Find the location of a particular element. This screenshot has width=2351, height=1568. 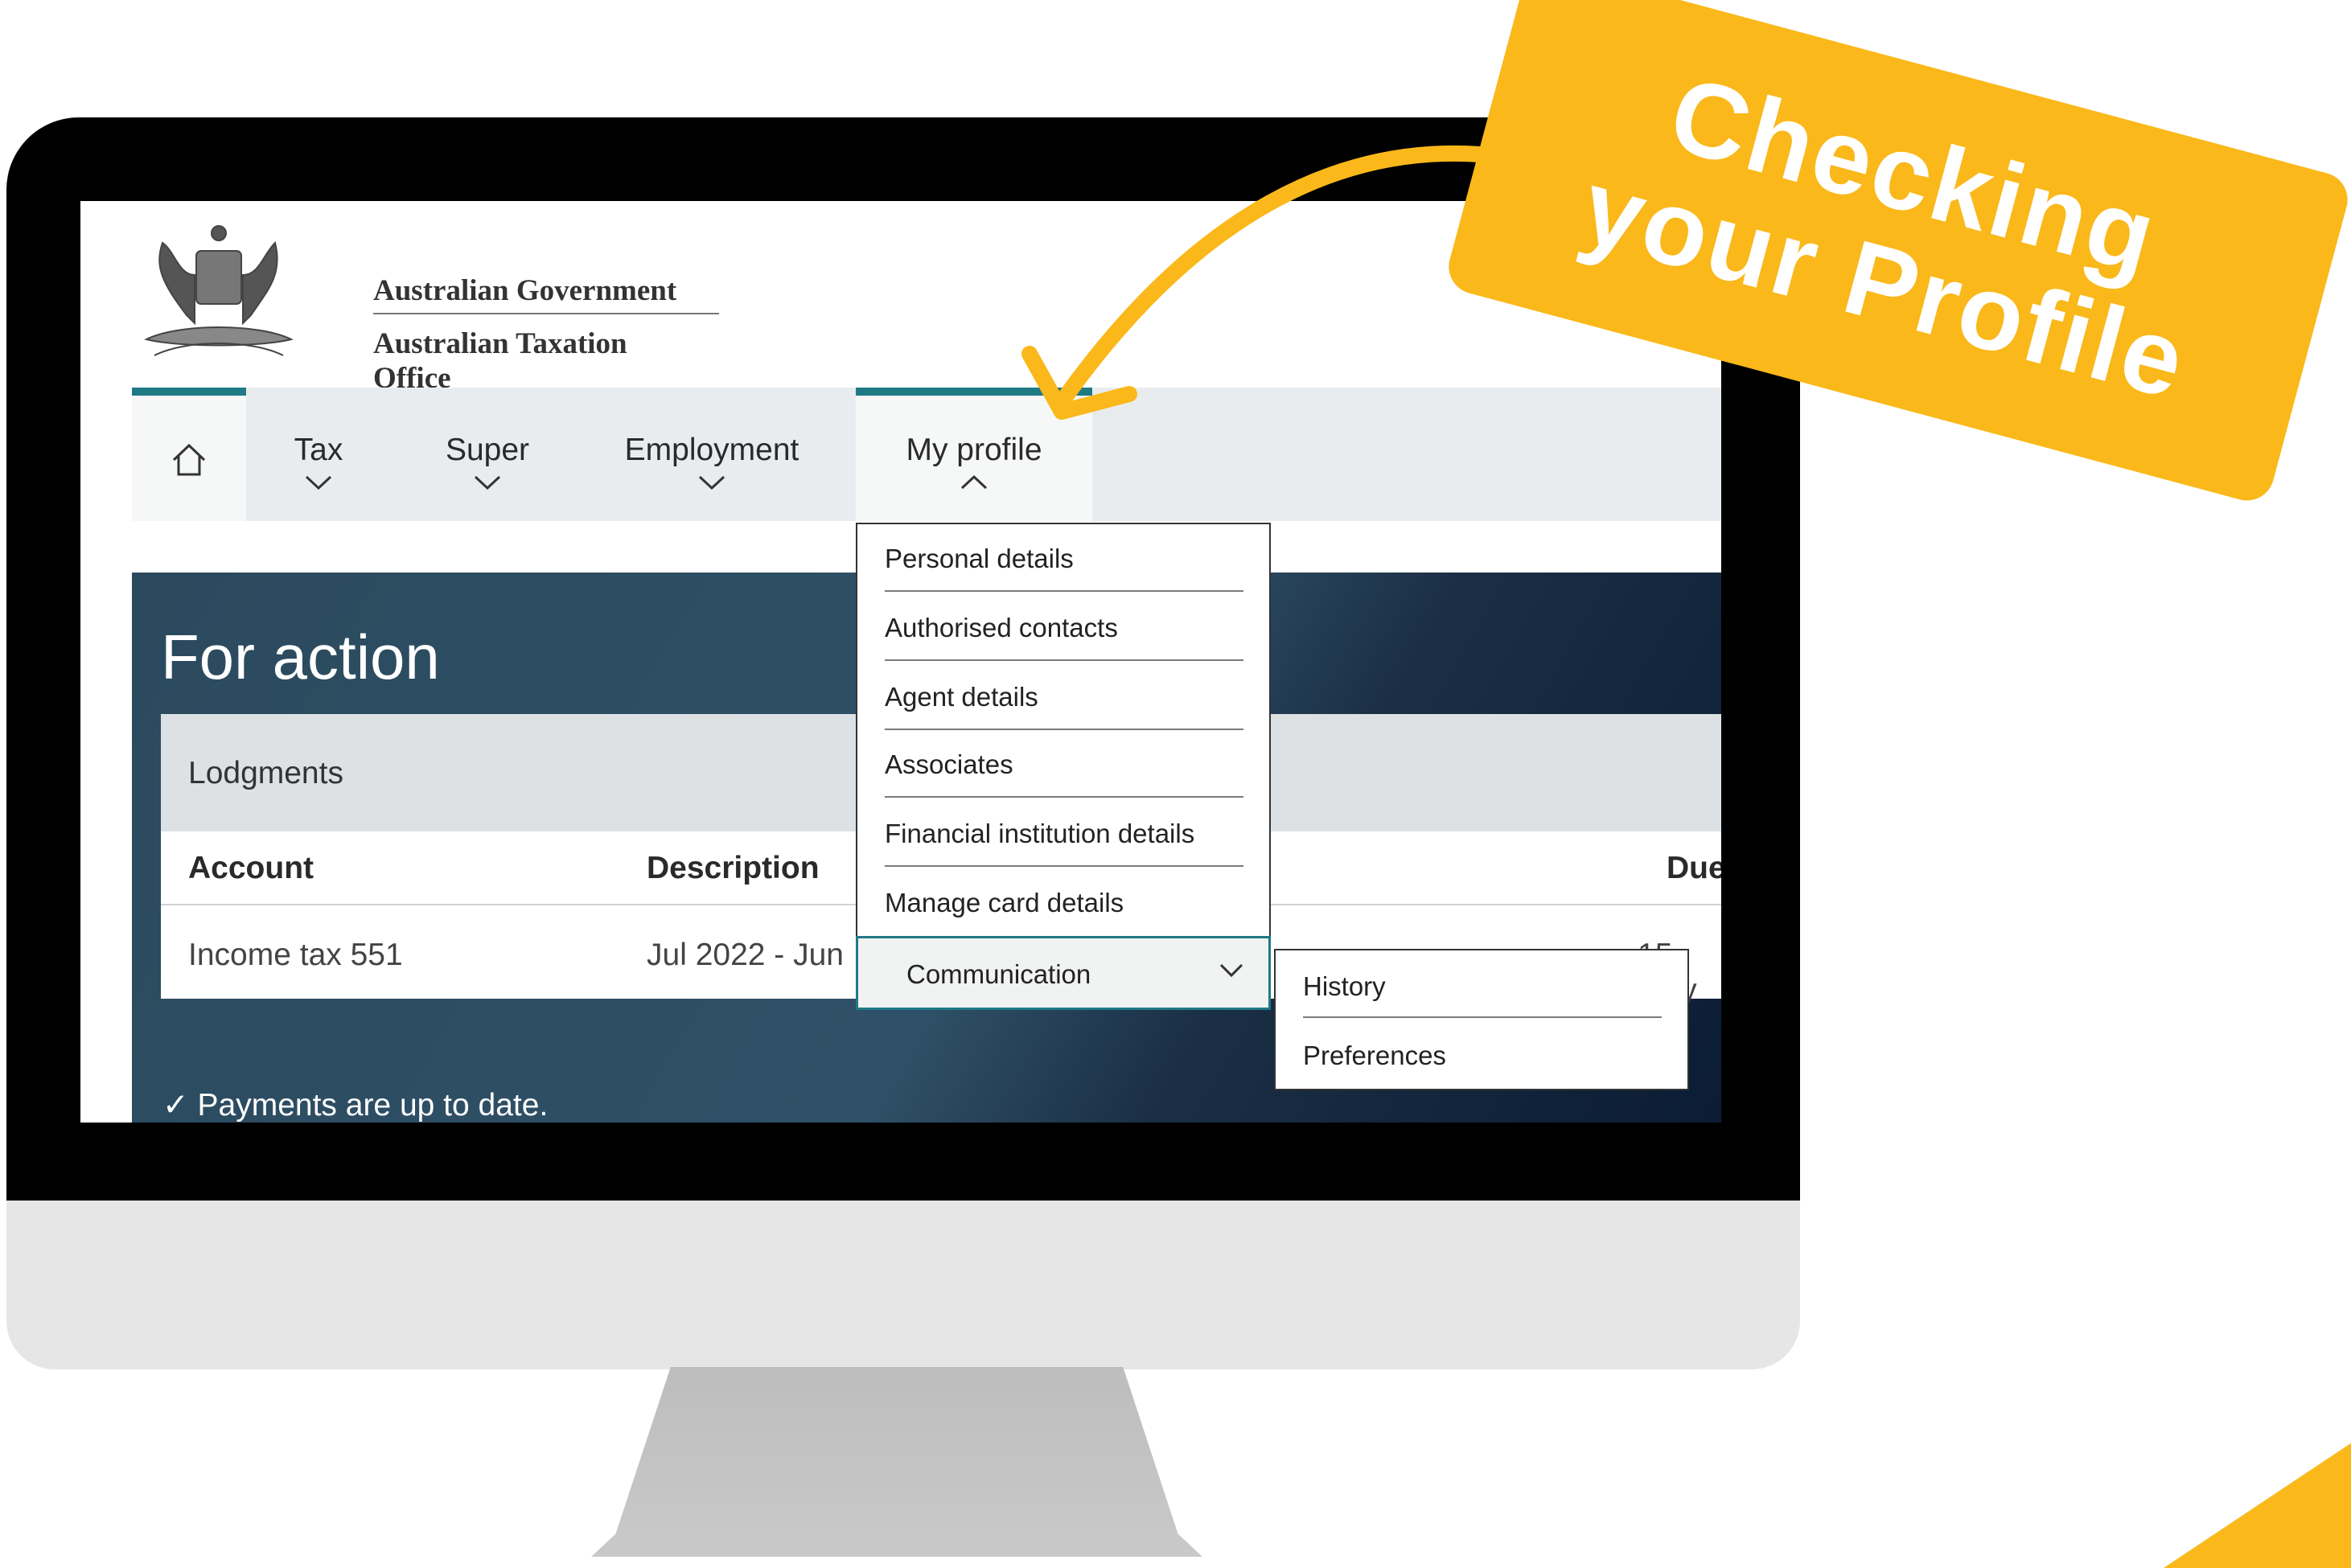

menu-item-authorised-contacts: Authorised contacts is located at coordinates (1064, 627).